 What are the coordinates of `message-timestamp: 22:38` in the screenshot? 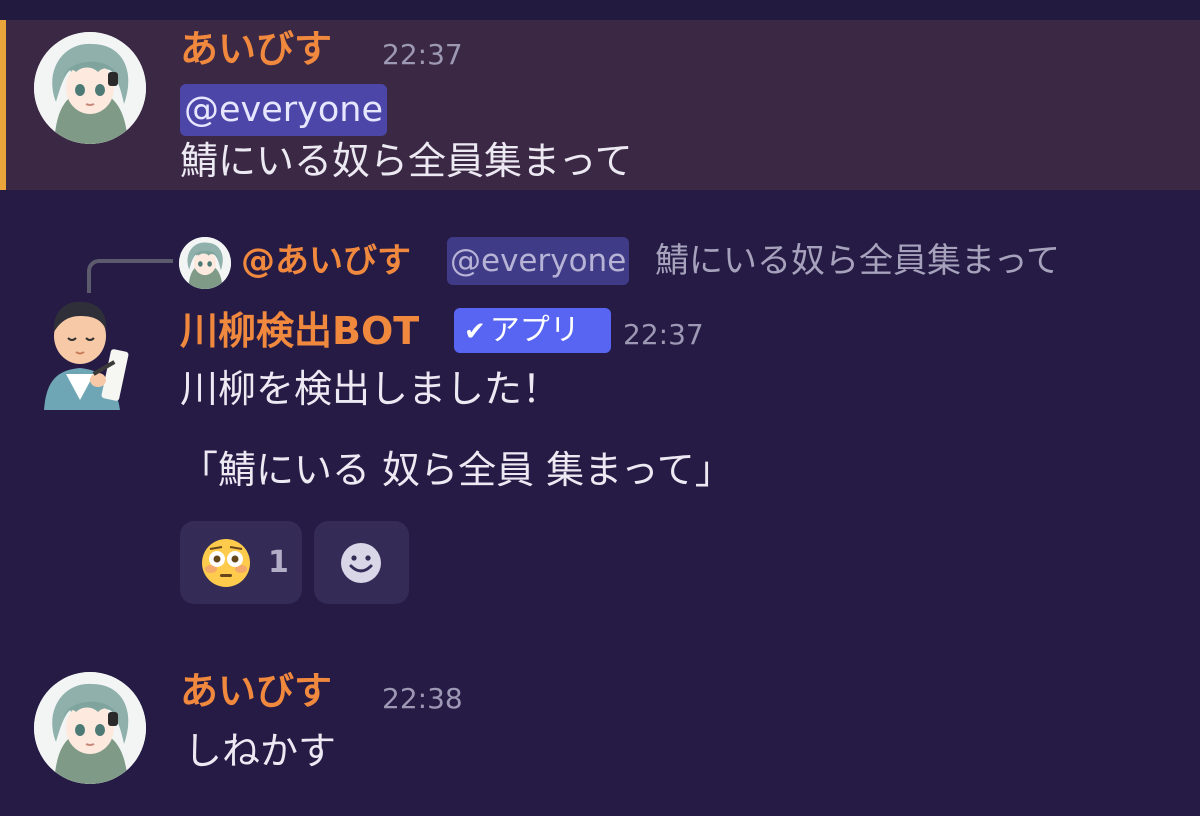 It's located at (422, 698).